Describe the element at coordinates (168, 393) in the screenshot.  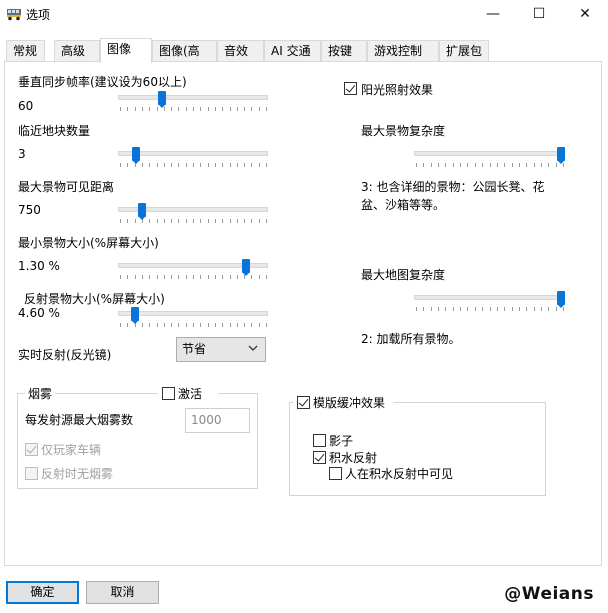
I see `smoke-activate-checkbox` at that location.